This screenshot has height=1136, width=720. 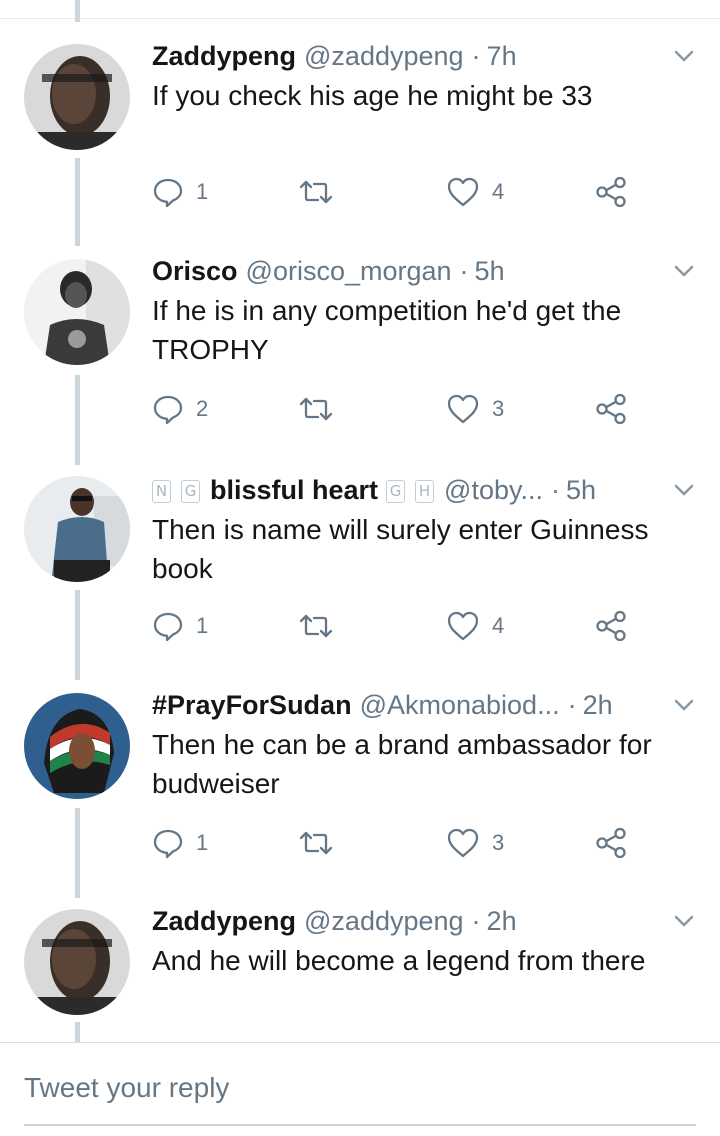 I want to click on tweet-header: Orisco @orisco_morgan · 5h, so click(x=408, y=271).